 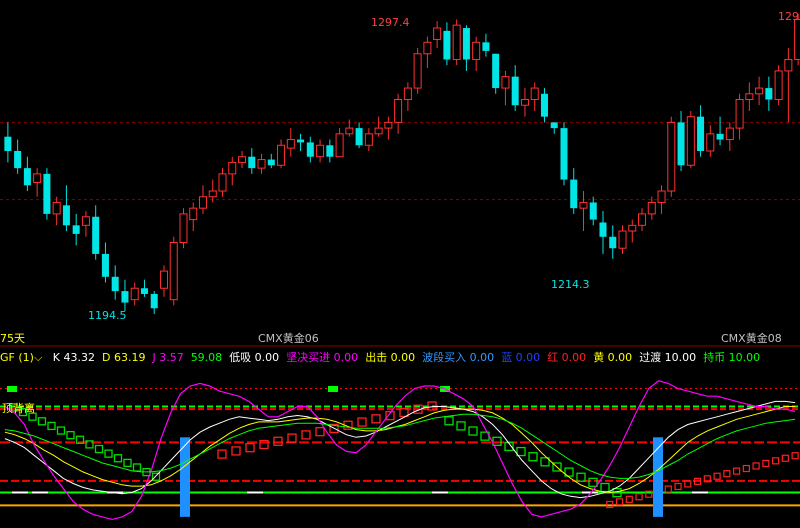 What do you see at coordinates (658, 477) in the screenshot?
I see `blue-signal-bar` at bounding box center [658, 477].